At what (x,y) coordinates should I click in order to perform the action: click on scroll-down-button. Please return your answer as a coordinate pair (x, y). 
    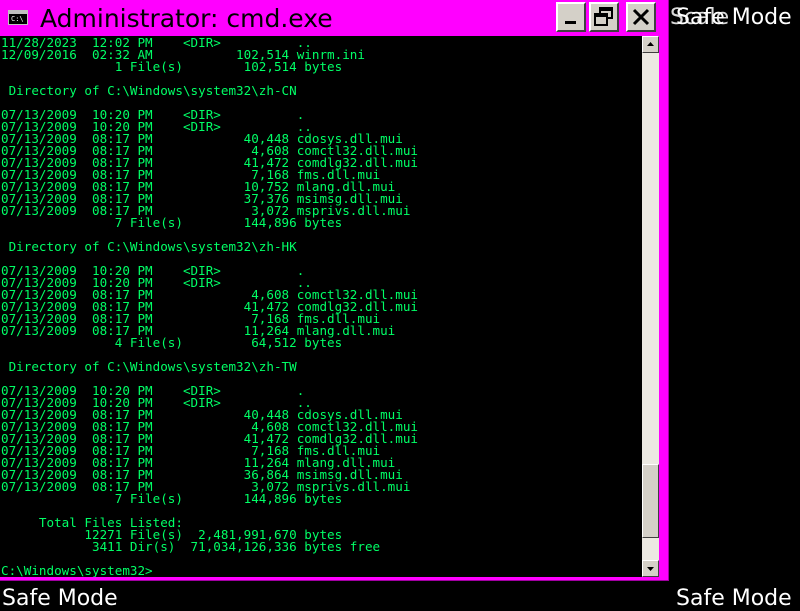
    Looking at the image, I should click on (650, 568).